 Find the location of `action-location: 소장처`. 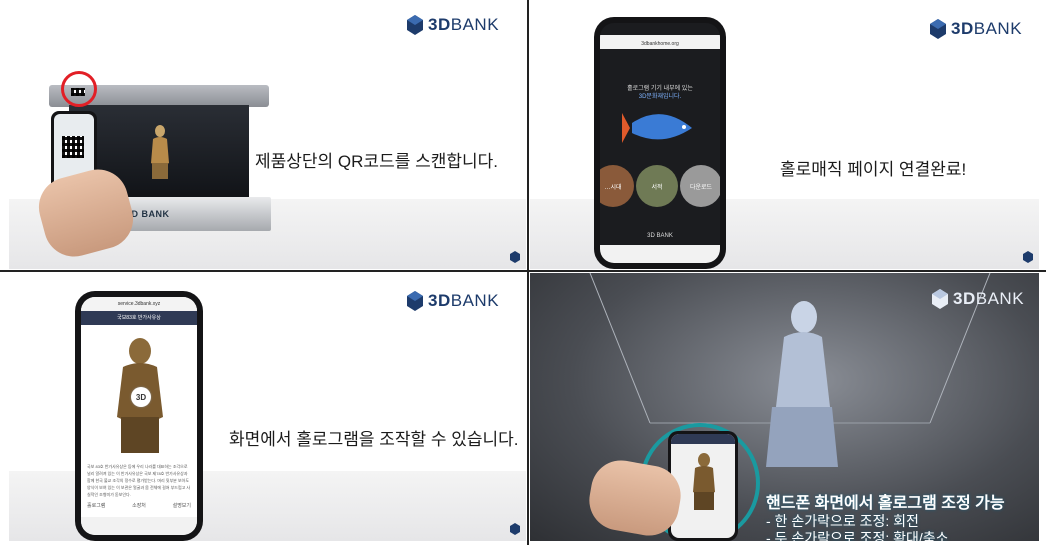

action-location: 소장처 is located at coordinates (139, 505).